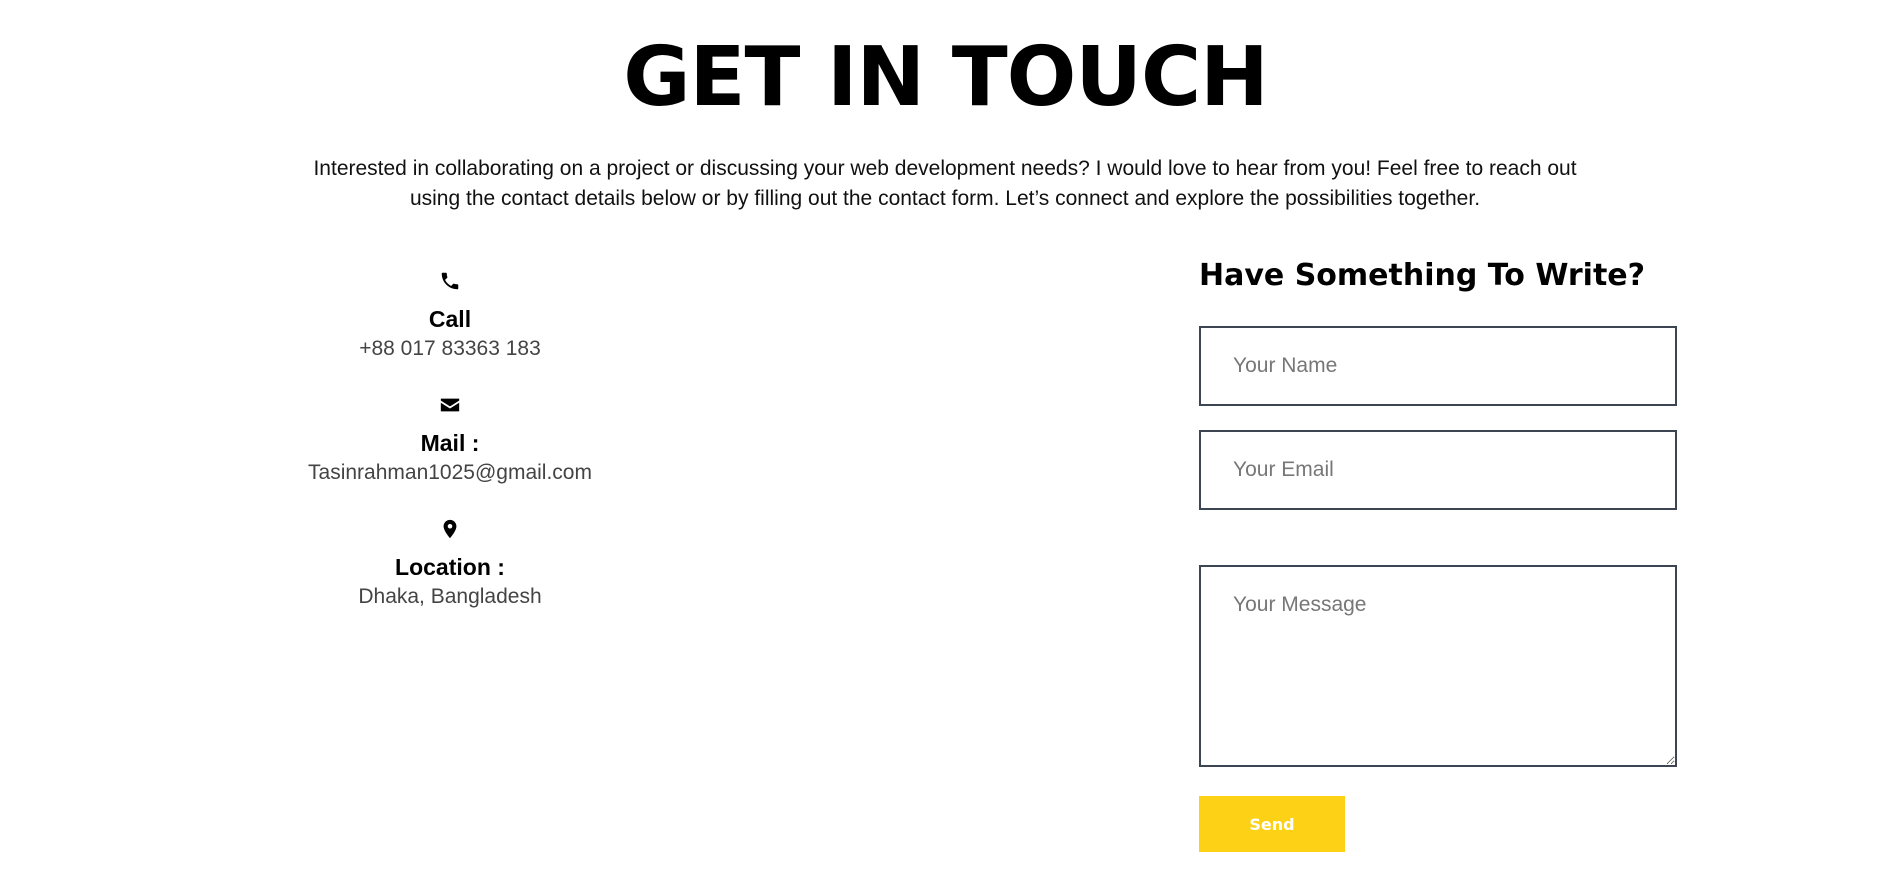 The image size is (1891, 877). I want to click on mail-label: Mail :, so click(450, 443).